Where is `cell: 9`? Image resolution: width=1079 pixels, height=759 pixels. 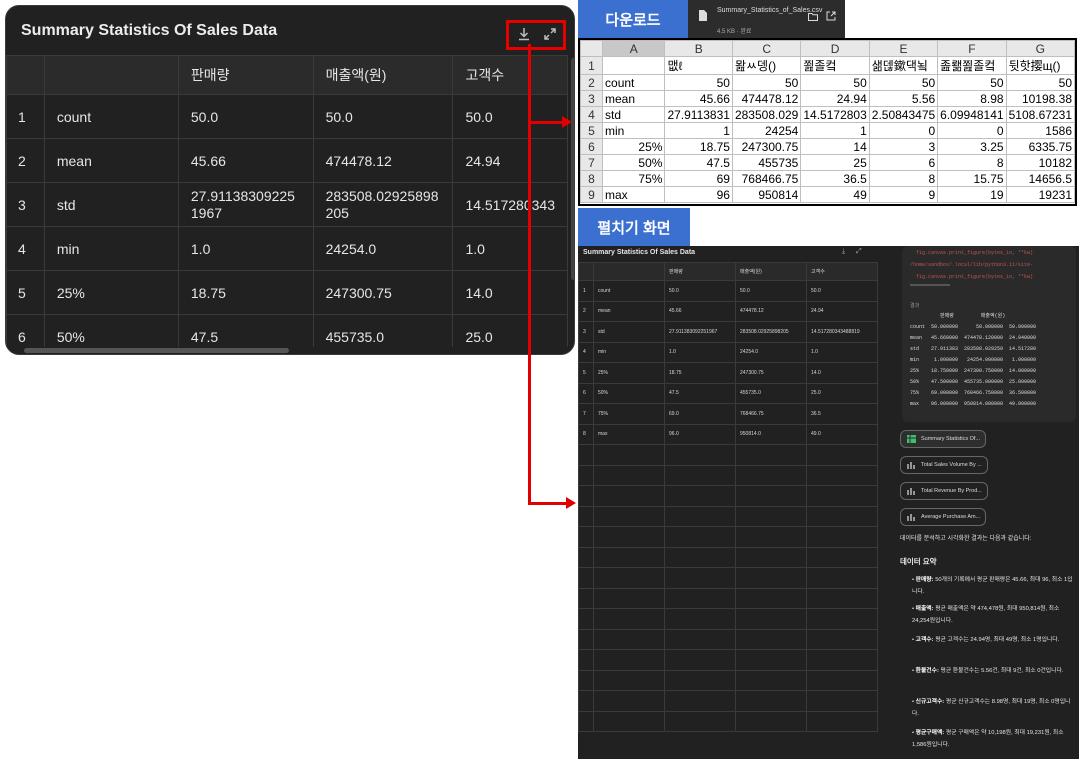 cell: 9 is located at coordinates (903, 194).